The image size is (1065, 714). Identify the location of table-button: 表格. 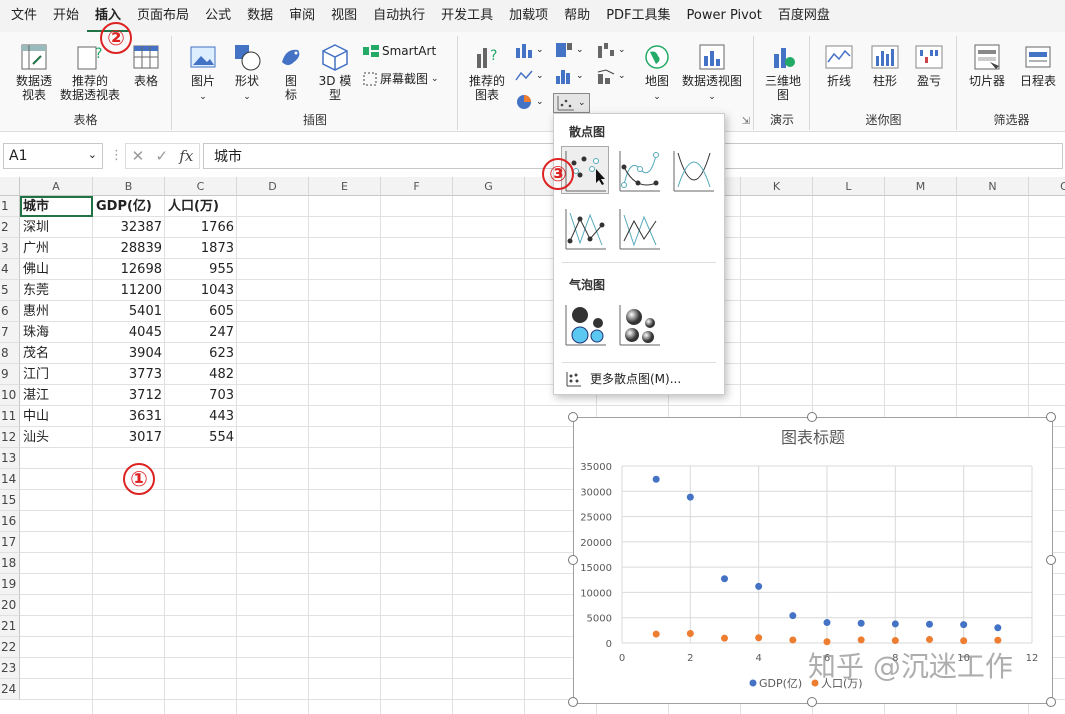
(146, 65).